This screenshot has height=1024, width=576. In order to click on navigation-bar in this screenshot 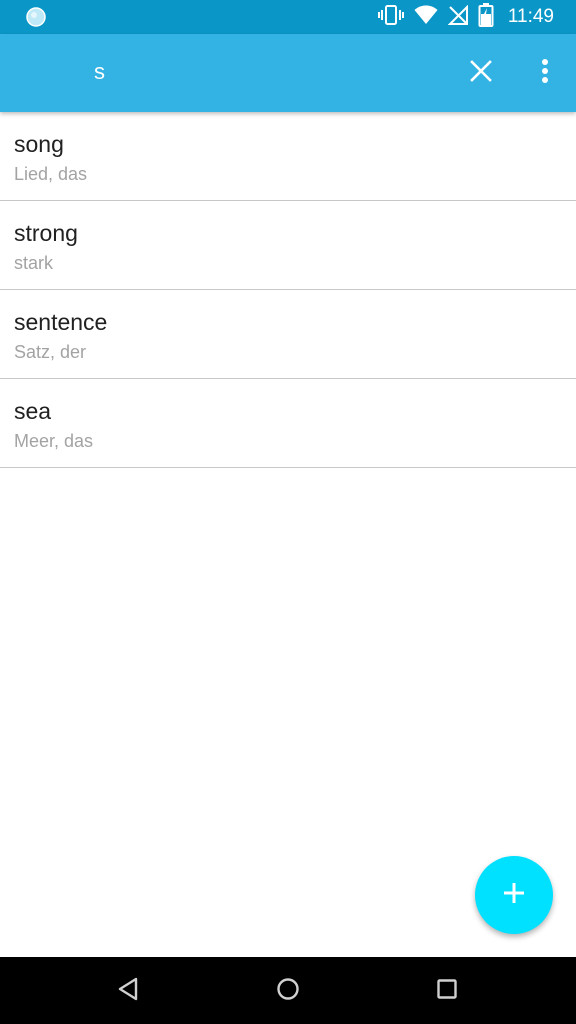, I will do `click(288, 990)`.